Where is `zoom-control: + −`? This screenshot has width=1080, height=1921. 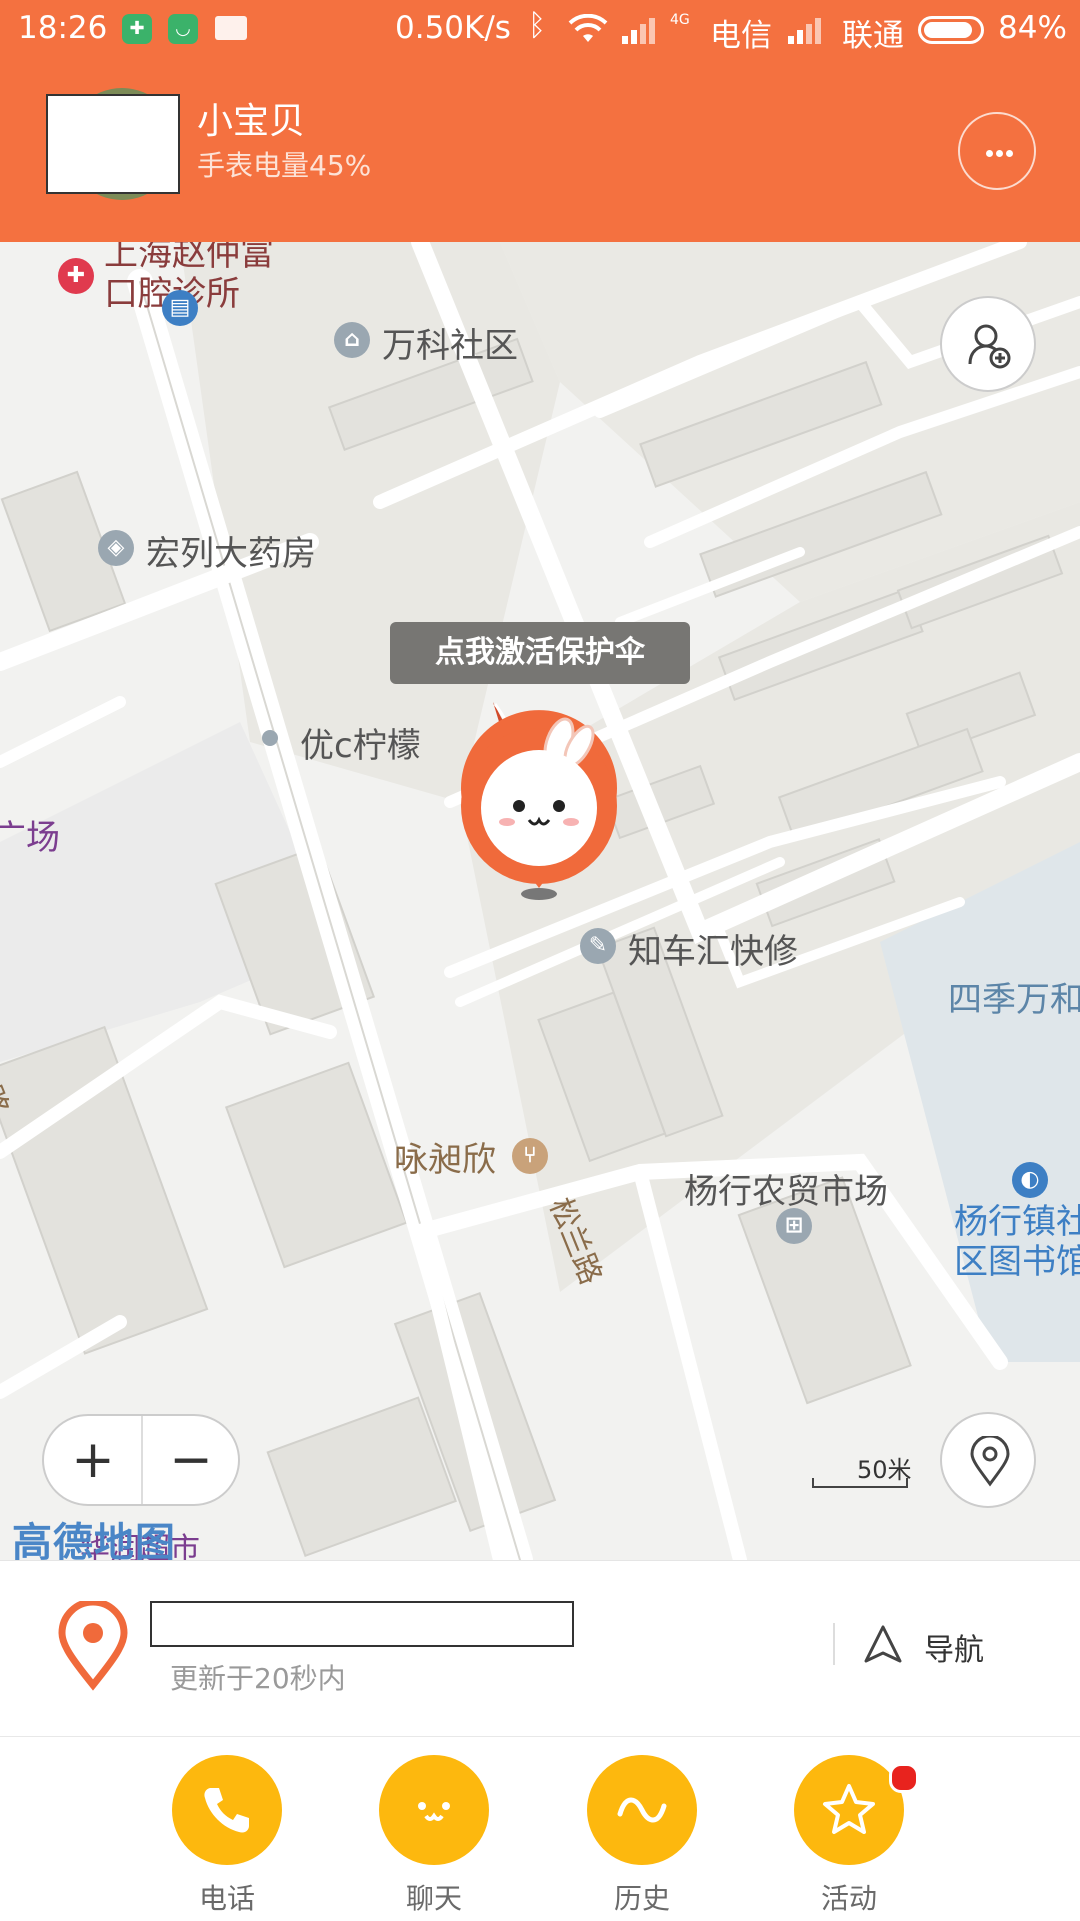 zoom-control: + − is located at coordinates (141, 1460).